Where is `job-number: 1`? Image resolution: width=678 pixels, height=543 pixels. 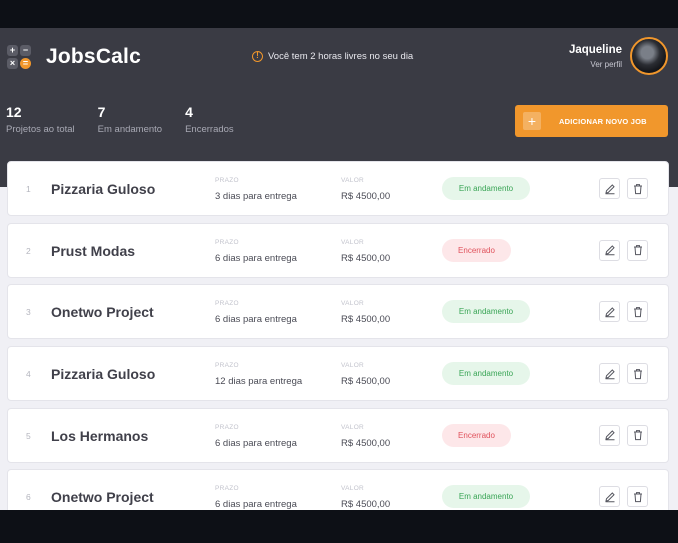 job-number: 1 is located at coordinates (28, 189).